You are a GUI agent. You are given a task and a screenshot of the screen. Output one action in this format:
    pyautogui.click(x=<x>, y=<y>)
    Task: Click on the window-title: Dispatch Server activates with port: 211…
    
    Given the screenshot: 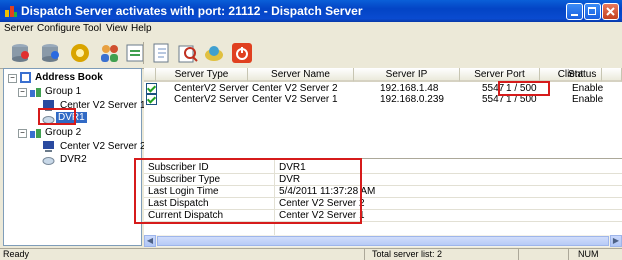 What is the action you would take?
    pyautogui.click(x=192, y=11)
    